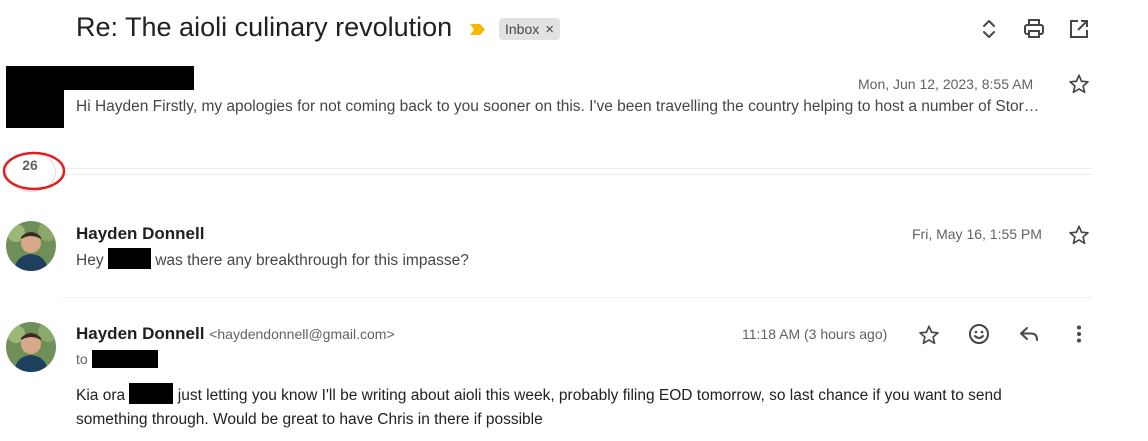 This screenshot has width=1148, height=441. I want to click on open-in-new-window-button, so click(1079, 29).